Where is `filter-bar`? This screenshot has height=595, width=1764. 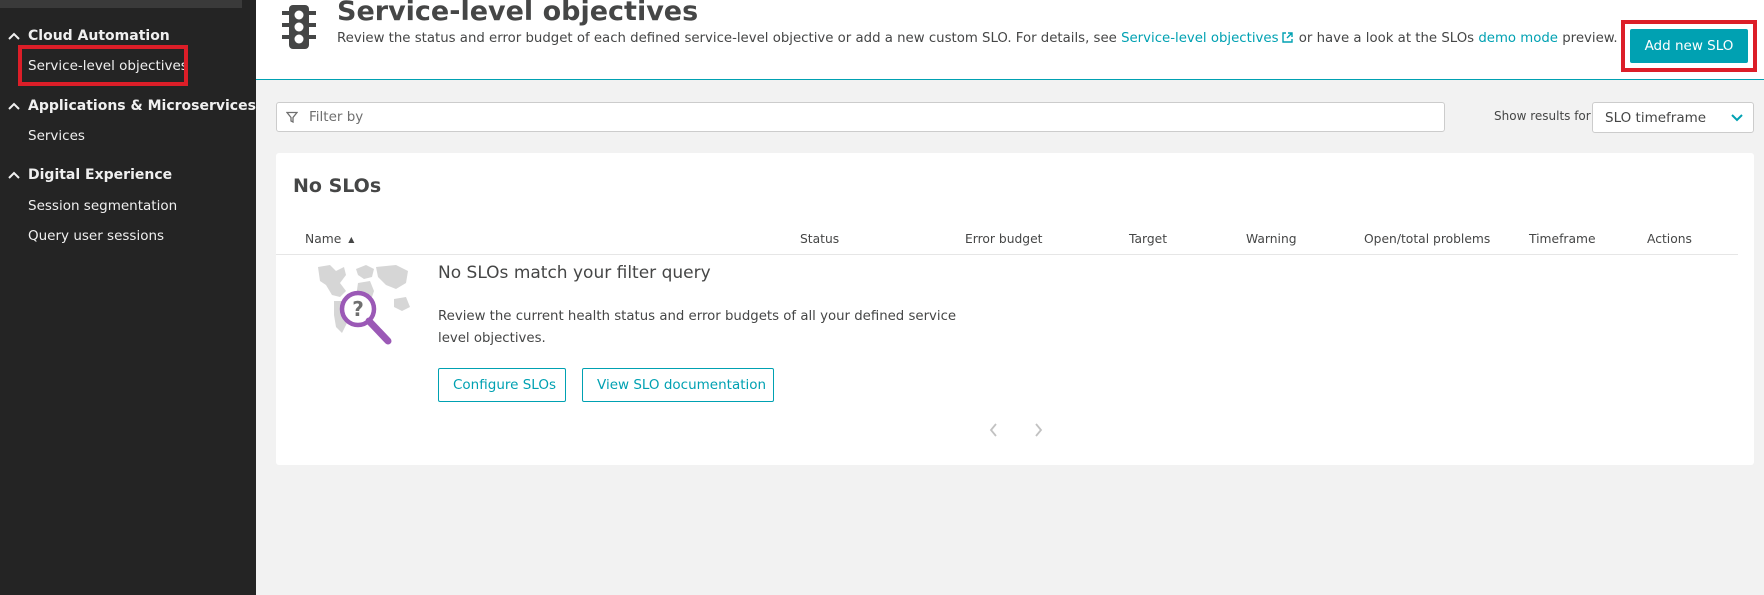 filter-bar is located at coordinates (860, 117).